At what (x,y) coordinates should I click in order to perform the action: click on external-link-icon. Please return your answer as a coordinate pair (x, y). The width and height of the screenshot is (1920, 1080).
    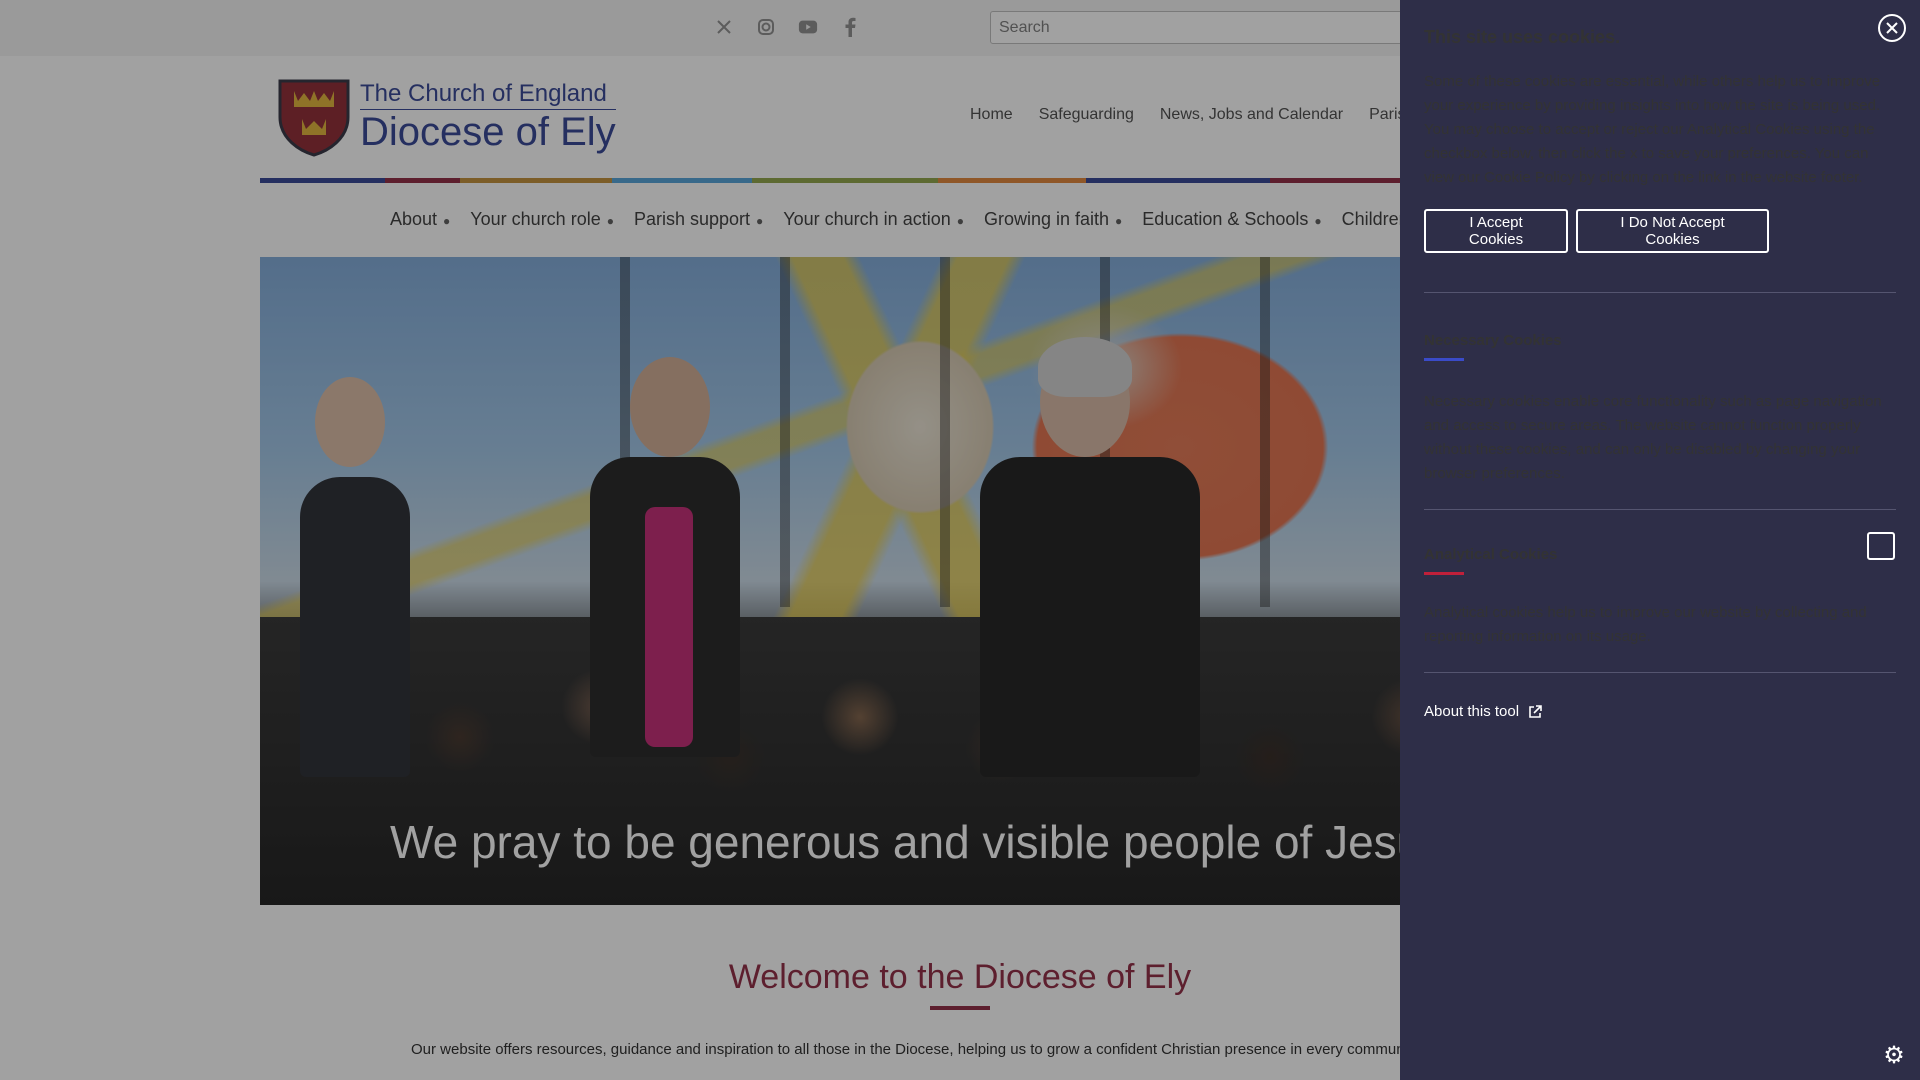
    Looking at the image, I should click on (1535, 711).